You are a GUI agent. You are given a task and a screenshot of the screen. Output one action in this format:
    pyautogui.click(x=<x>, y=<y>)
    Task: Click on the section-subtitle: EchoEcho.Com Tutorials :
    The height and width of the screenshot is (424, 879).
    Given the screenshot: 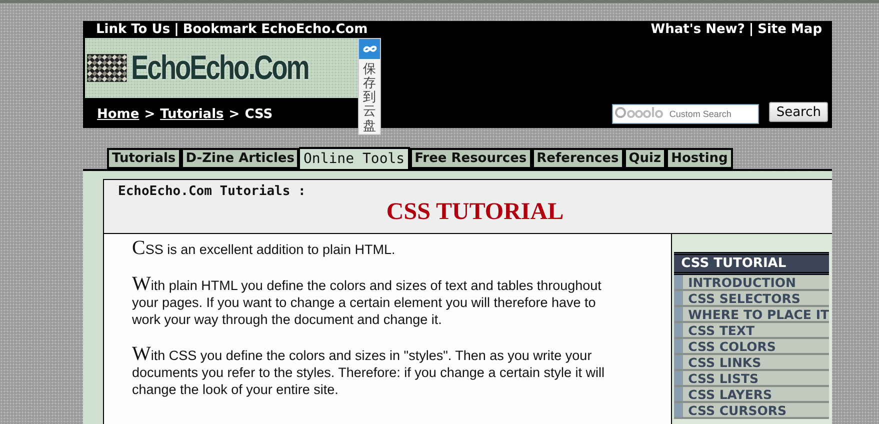 What is the action you would take?
    pyautogui.click(x=212, y=191)
    